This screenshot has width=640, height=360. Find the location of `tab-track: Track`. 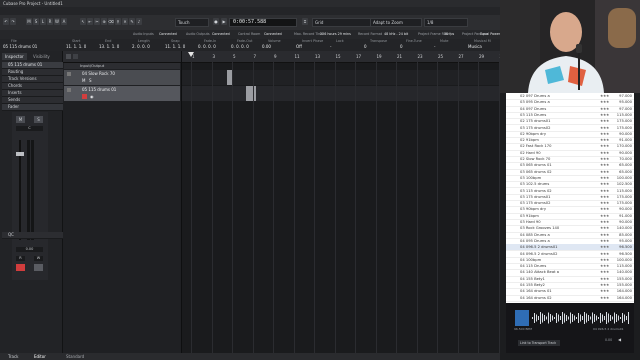

tab-track: Track is located at coordinates (13, 356).